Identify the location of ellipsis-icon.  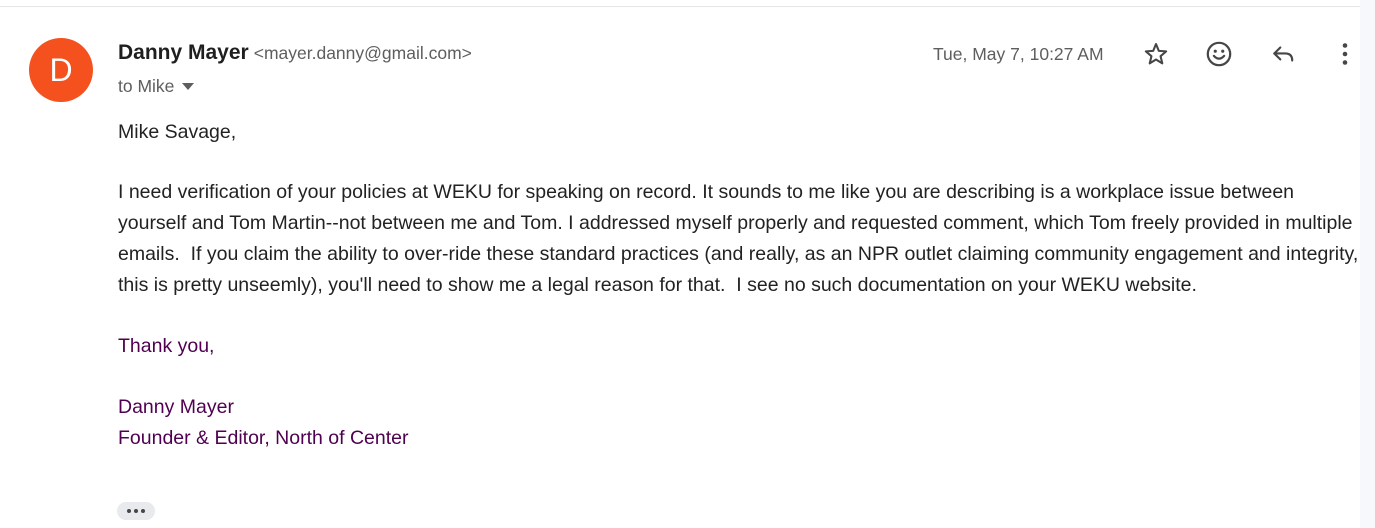
(136, 511).